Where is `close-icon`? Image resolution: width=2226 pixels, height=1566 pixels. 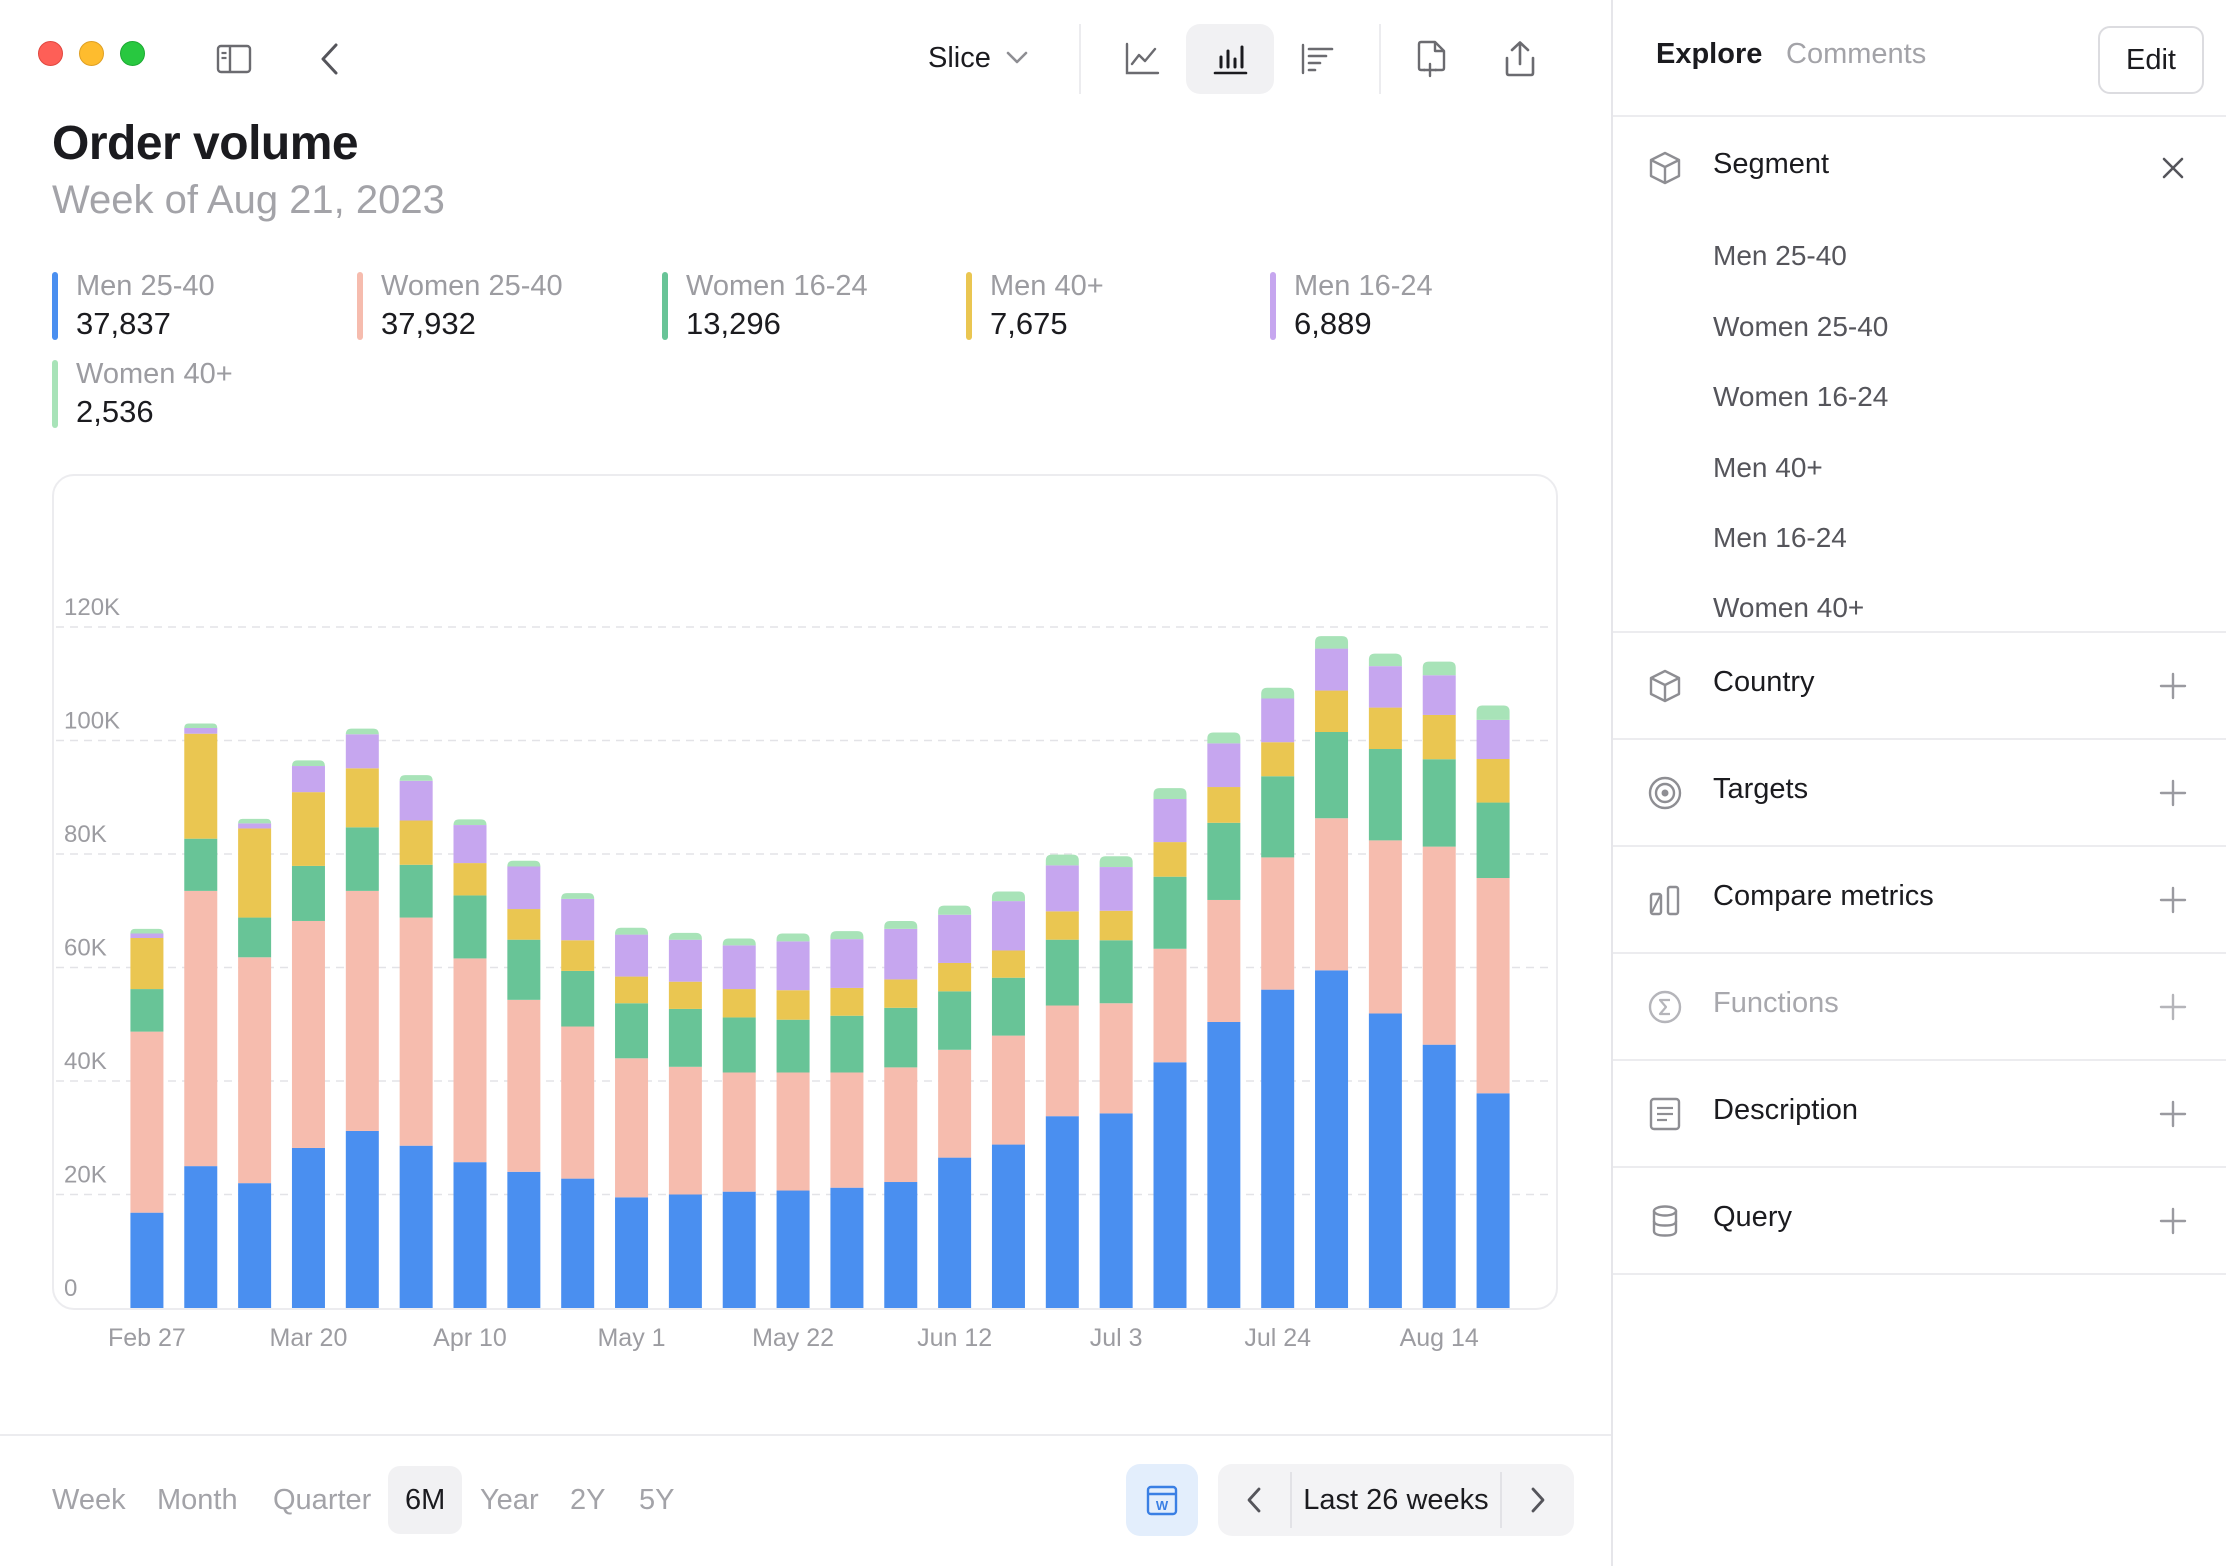 close-icon is located at coordinates (2173, 168).